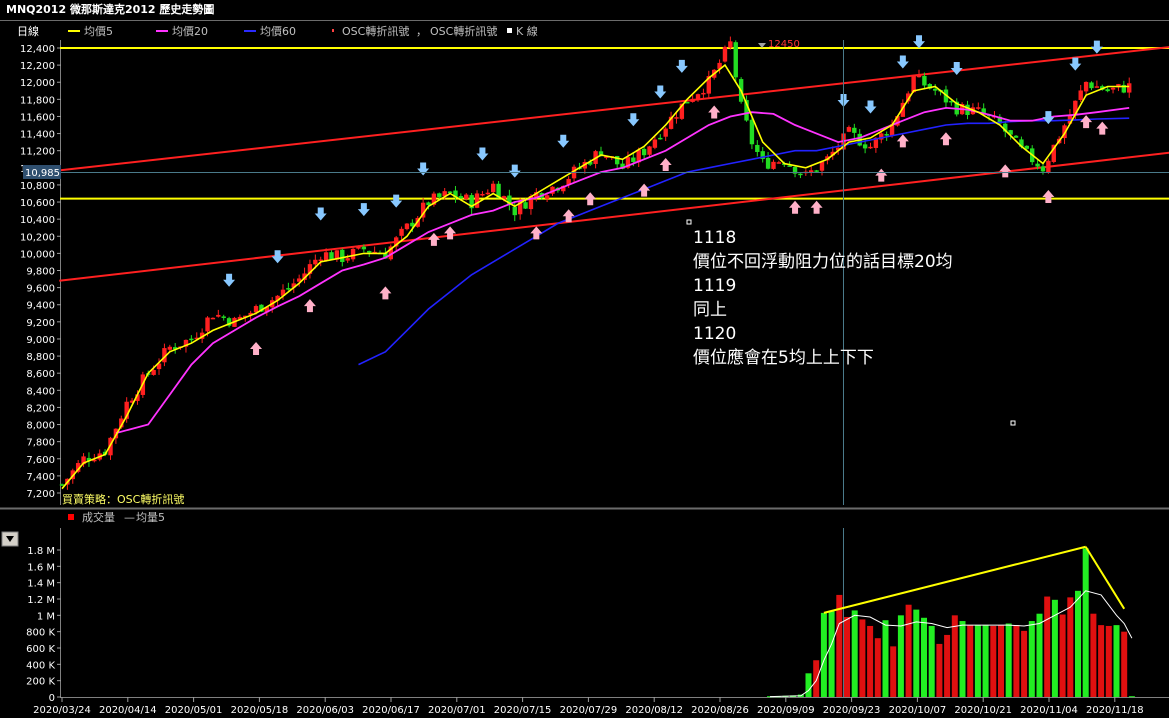 The width and height of the screenshot is (1169, 718). Describe the element at coordinates (40, 665) in the screenshot. I see `volume-tick-label: 400 K` at that location.